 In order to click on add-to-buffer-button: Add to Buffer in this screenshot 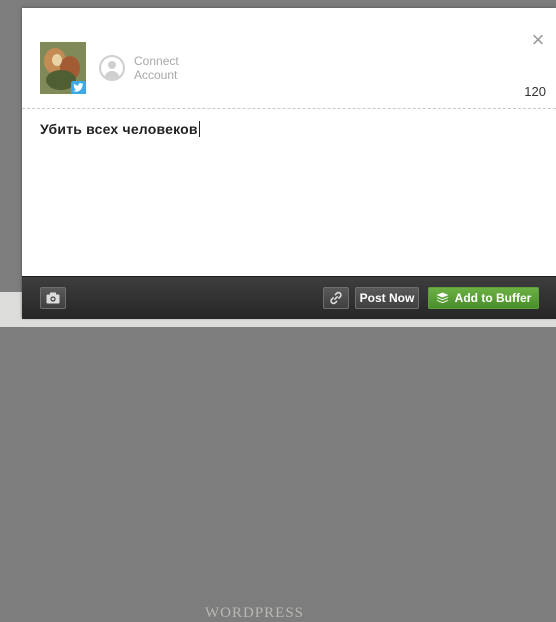, I will do `click(483, 298)`.